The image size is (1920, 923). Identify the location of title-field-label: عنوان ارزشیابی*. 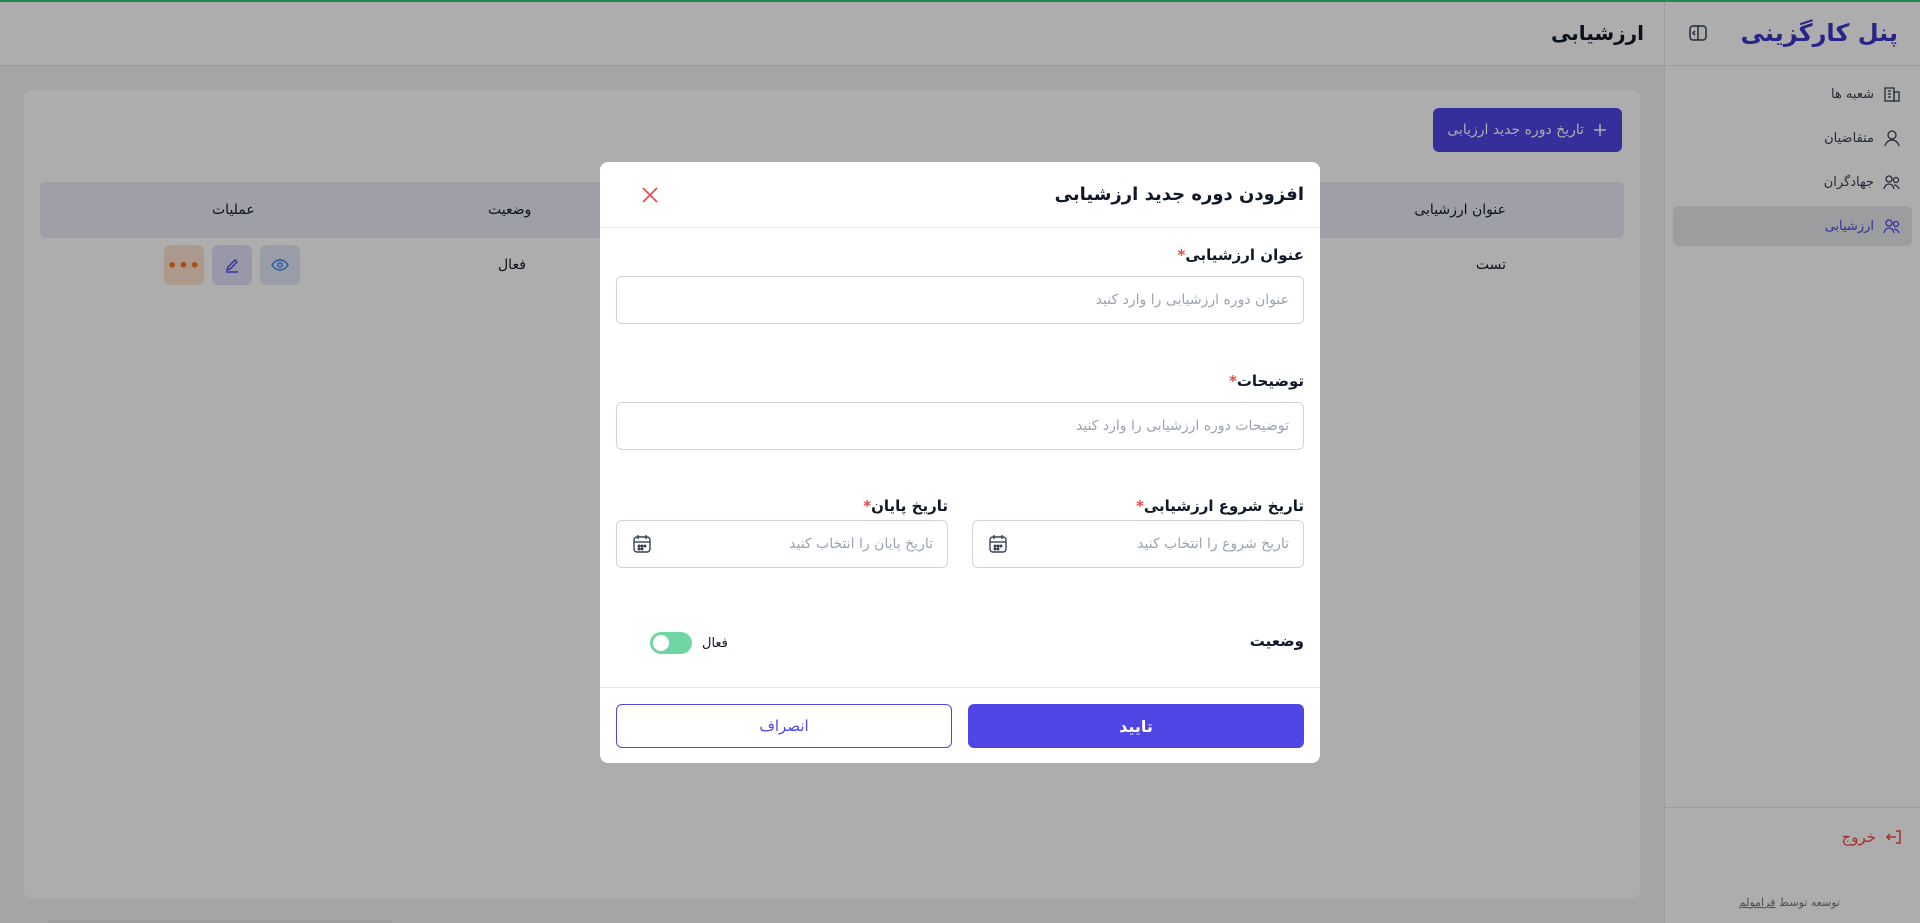
(1240, 255).